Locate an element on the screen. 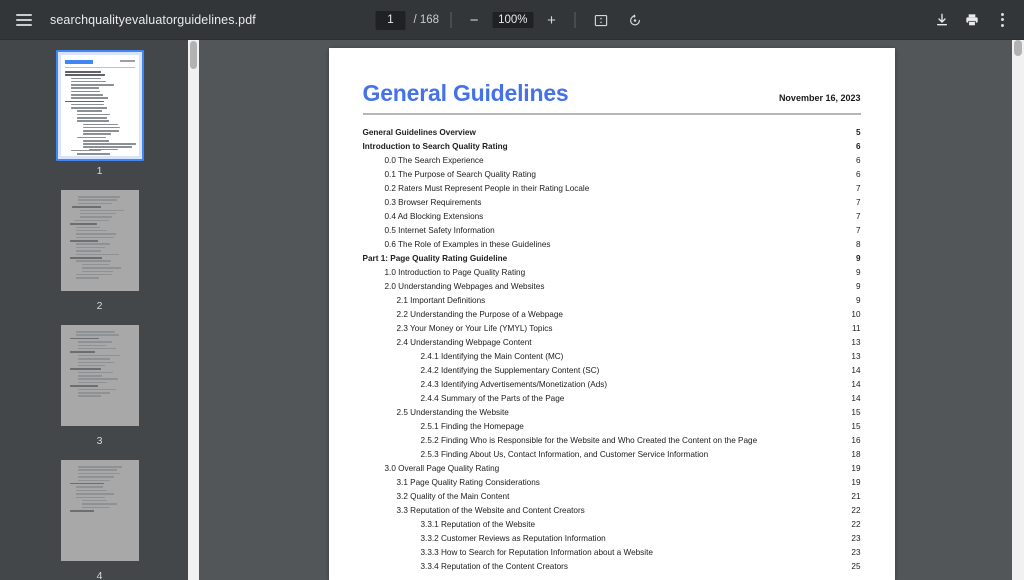 The height and width of the screenshot is (580, 1024). zoom-out-button: − is located at coordinates (474, 20).